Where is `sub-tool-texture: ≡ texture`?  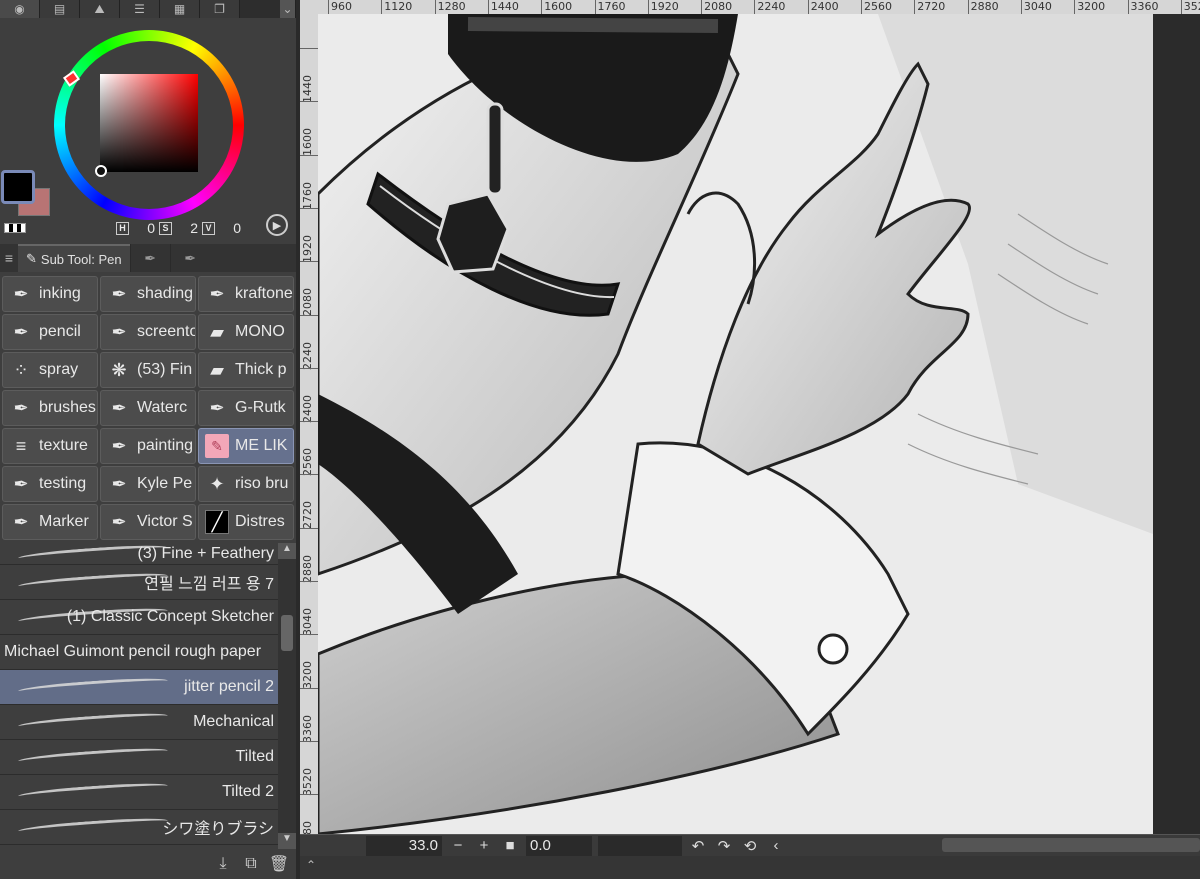 sub-tool-texture: ≡ texture is located at coordinates (50, 446).